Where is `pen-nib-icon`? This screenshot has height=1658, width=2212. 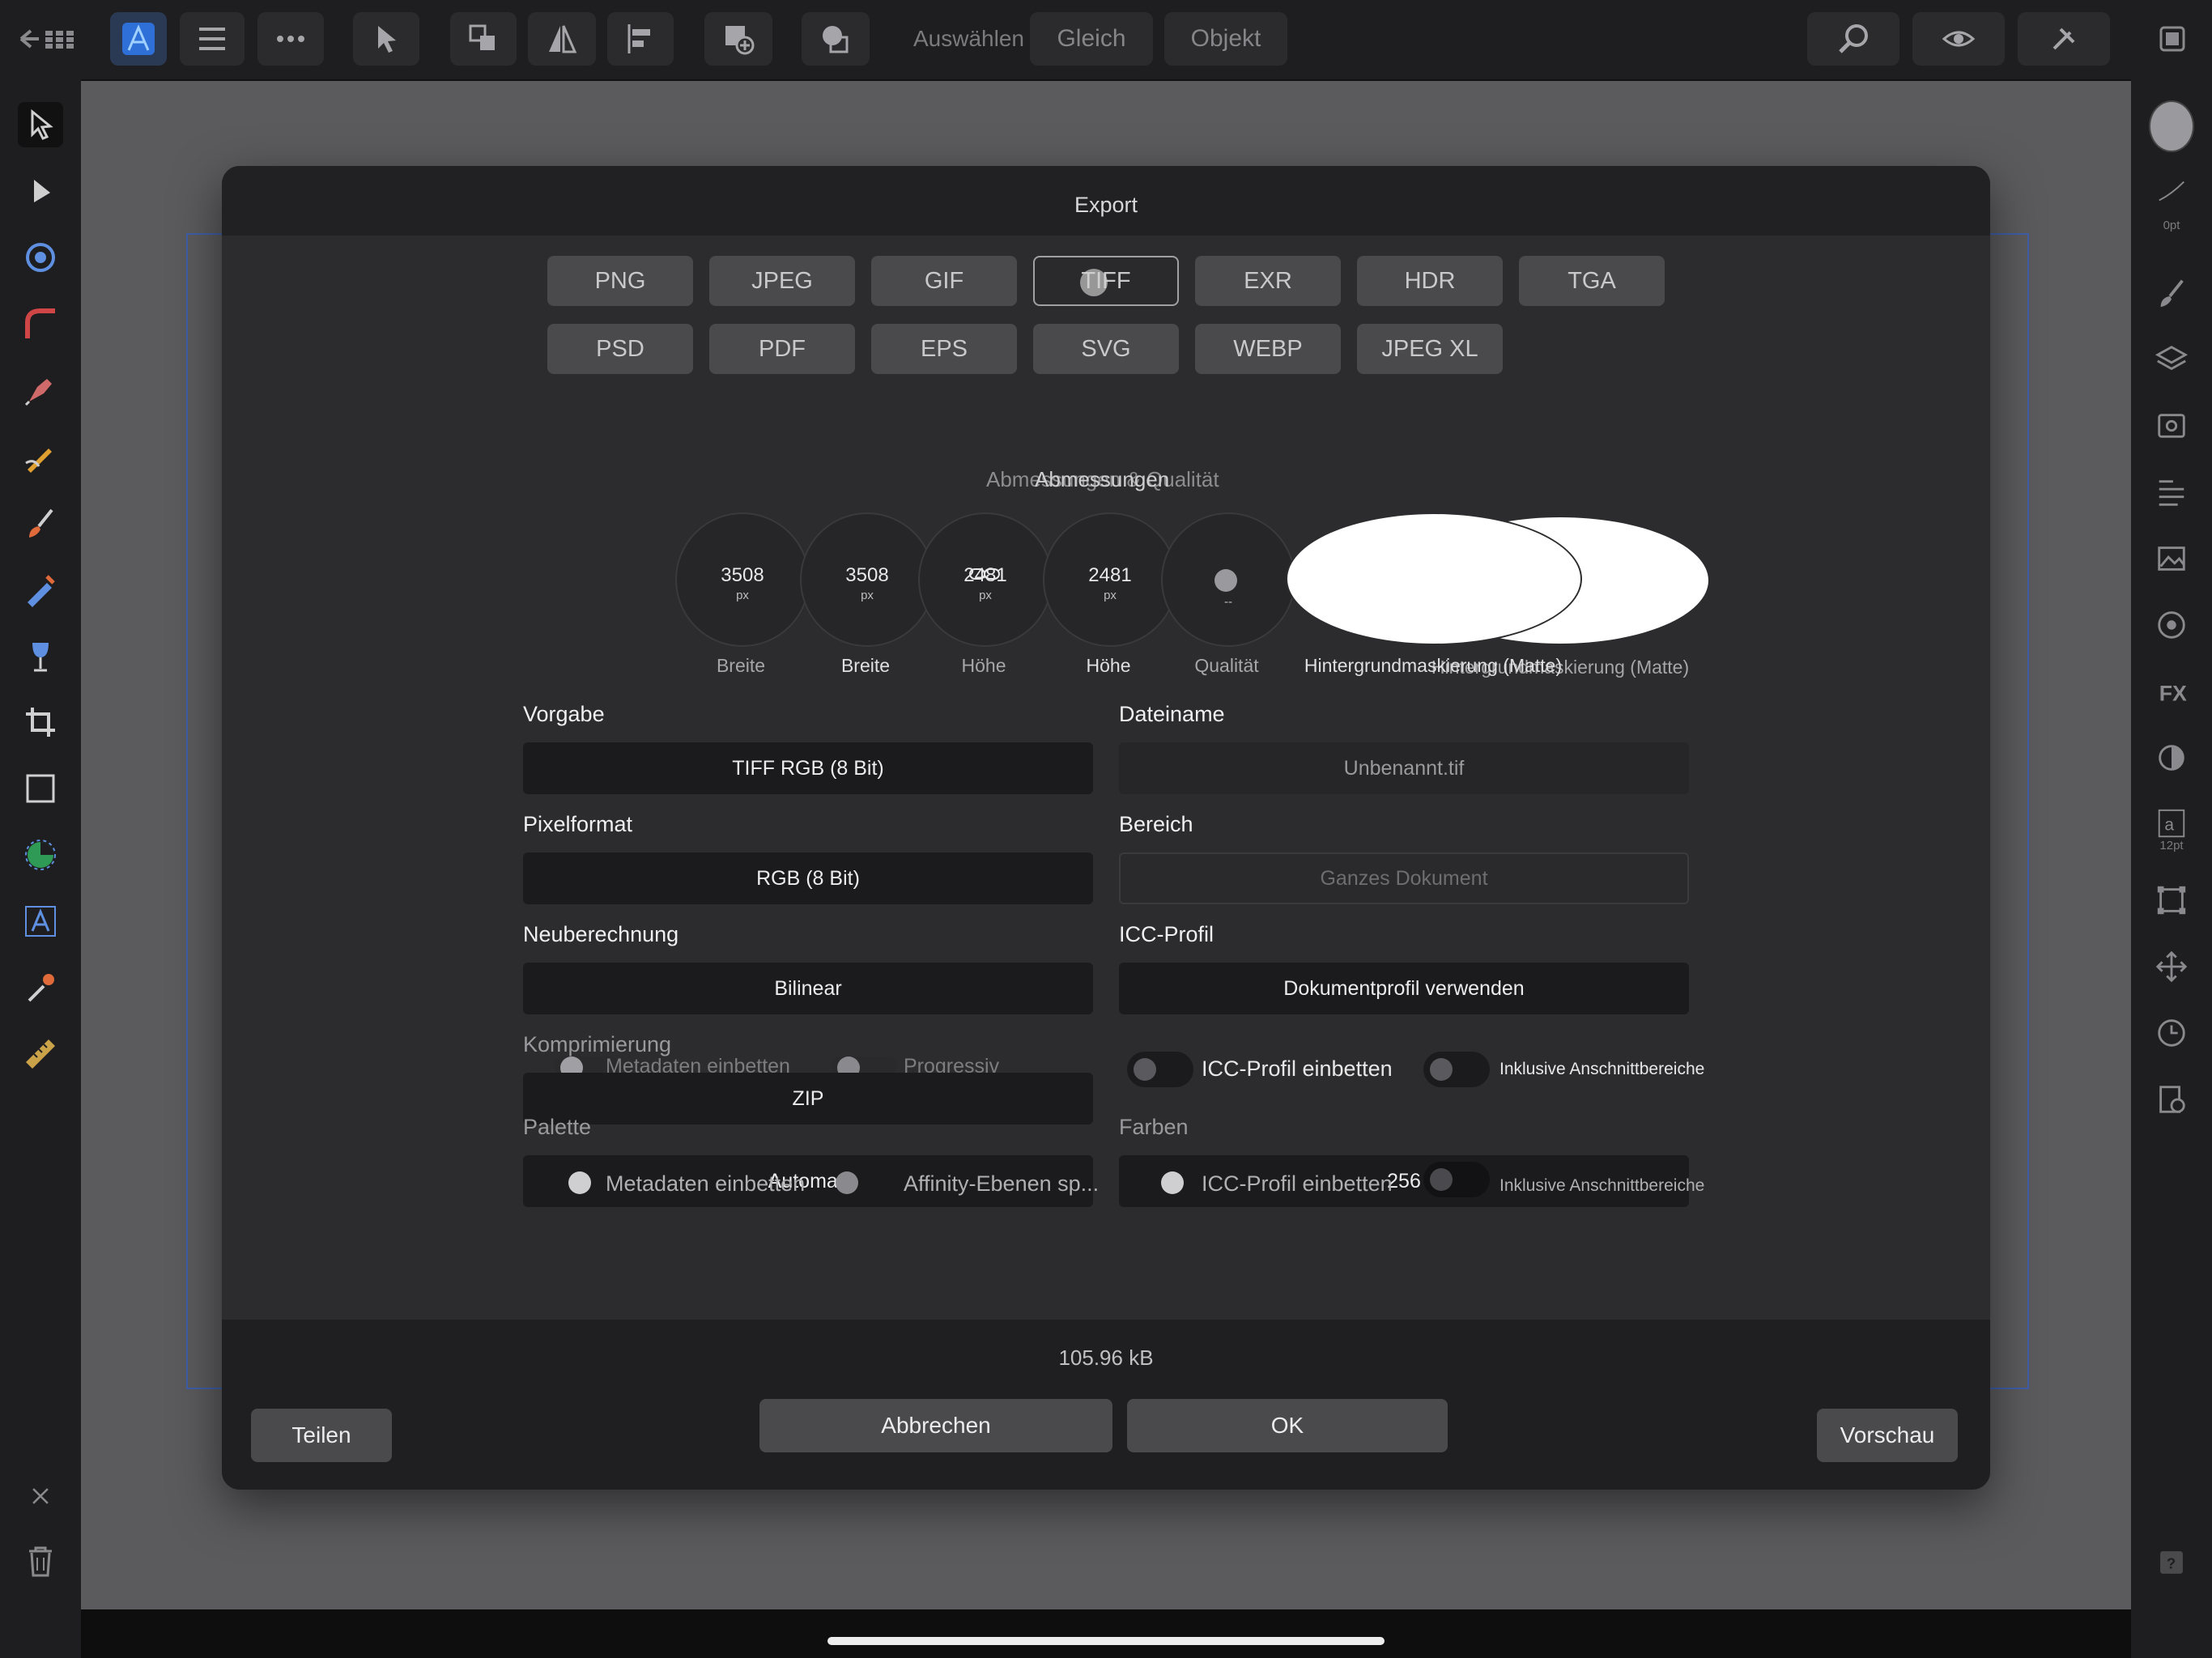
pen-nib-icon is located at coordinates (38, 392).